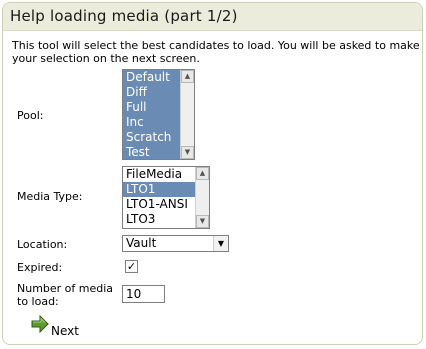  Describe the element at coordinates (151, 137) in the screenshot. I see `pool-option-scratch: Scratch` at that location.